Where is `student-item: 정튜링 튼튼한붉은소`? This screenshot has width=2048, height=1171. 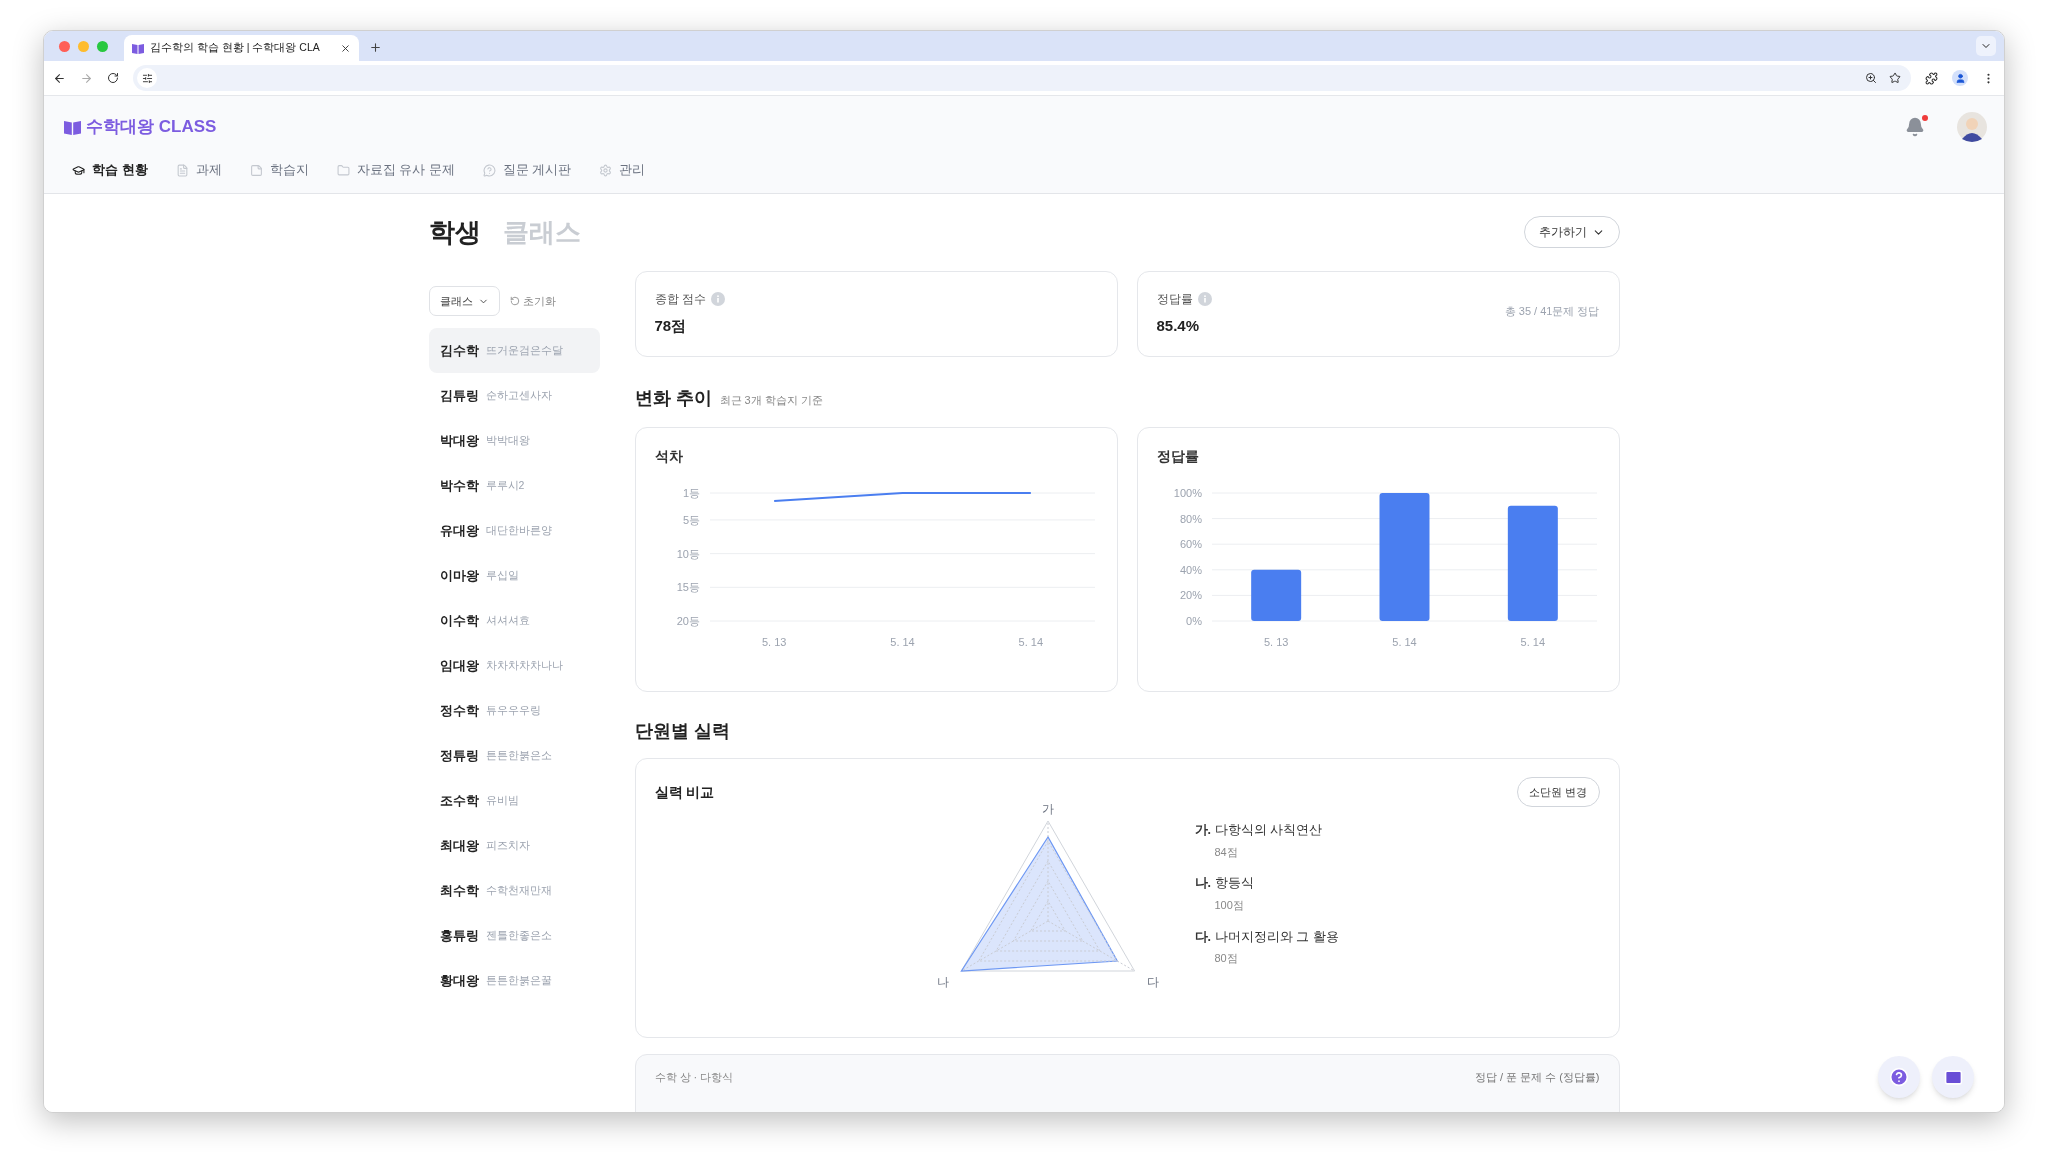 student-item: 정튜링 튼튼한붉은소 is located at coordinates (514, 755).